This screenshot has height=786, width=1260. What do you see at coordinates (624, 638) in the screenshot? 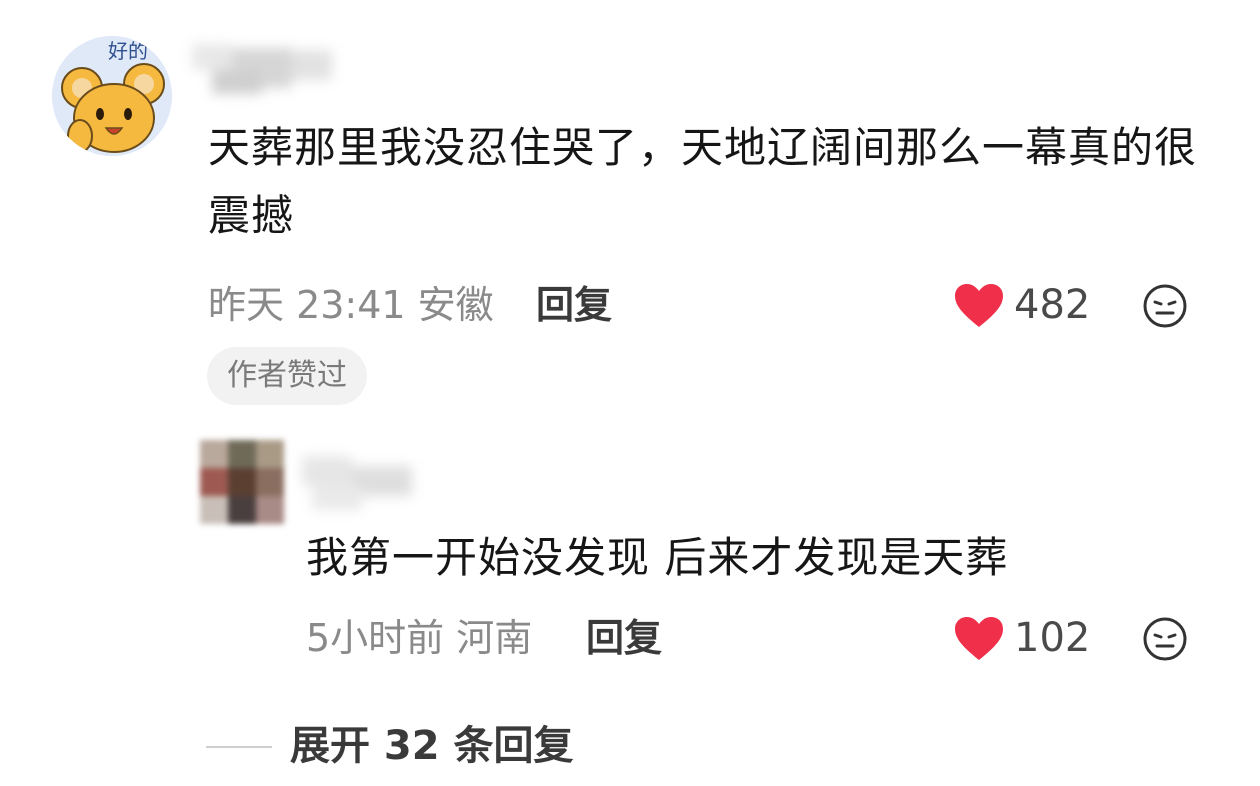
I see `reply-reply-button: 回复` at bounding box center [624, 638].